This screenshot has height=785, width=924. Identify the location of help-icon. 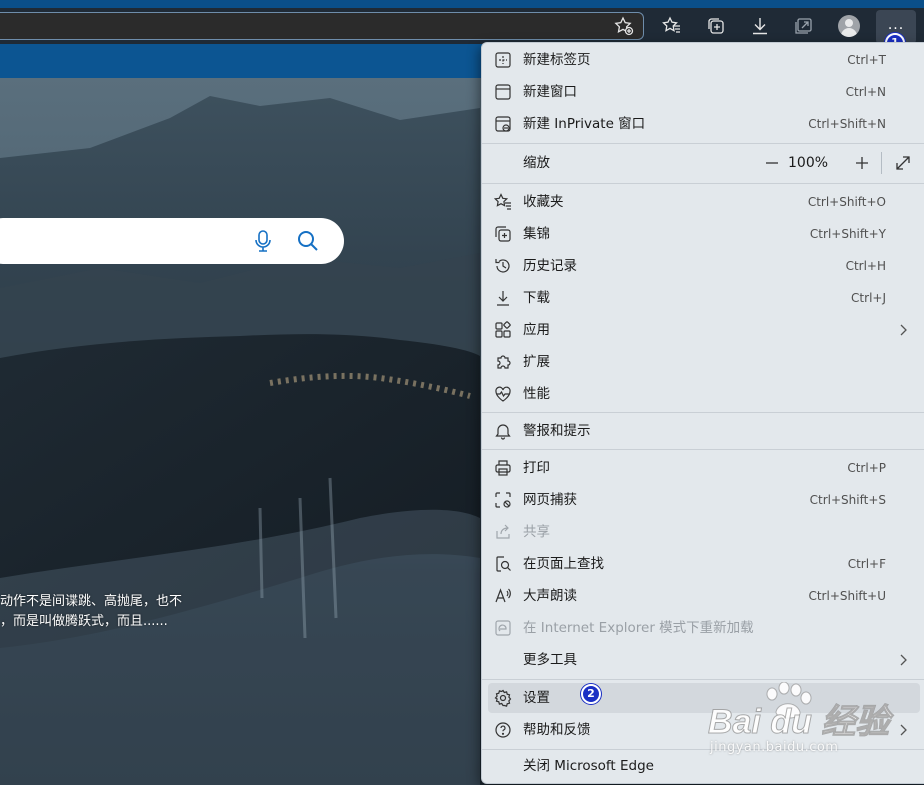
(503, 730).